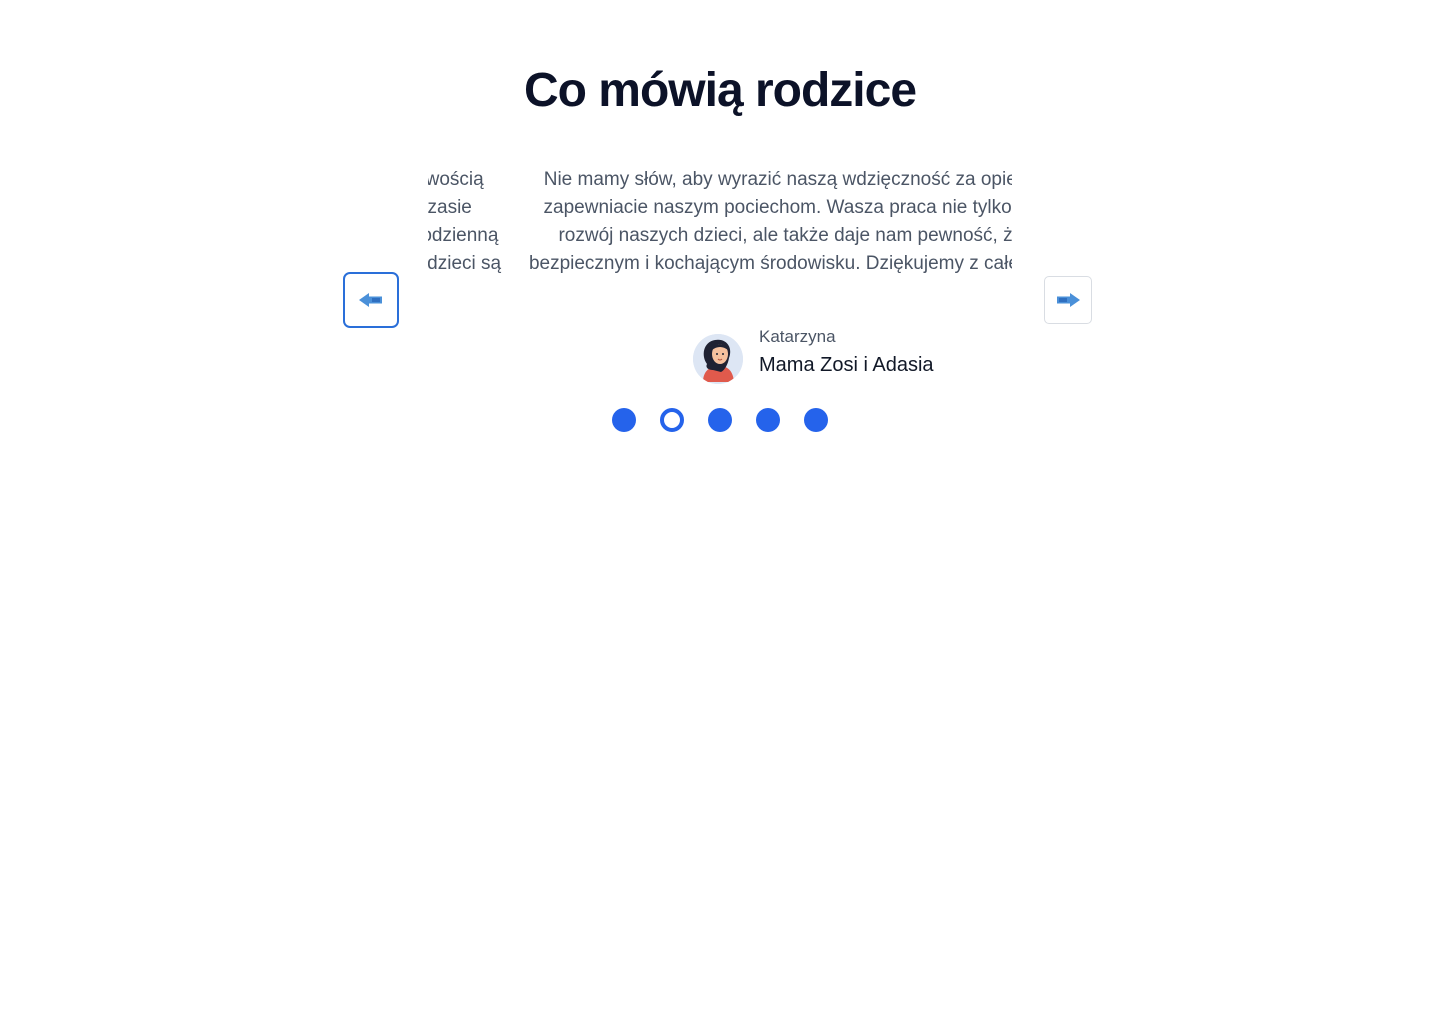 This screenshot has width=1440, height=1024. What do you see at coordinates (846, 365) in the screenshot?
I see `author-role: Mama Zosi i Adasia` at bounding box center [846, 365].